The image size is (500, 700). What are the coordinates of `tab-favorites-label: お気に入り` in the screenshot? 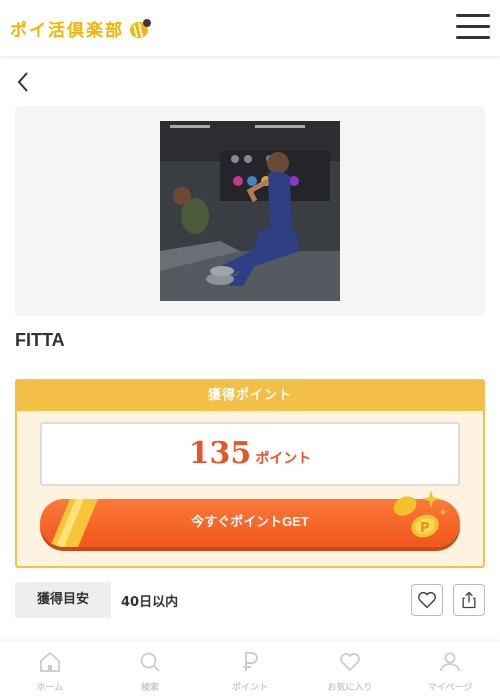 It's located at (350, 688).